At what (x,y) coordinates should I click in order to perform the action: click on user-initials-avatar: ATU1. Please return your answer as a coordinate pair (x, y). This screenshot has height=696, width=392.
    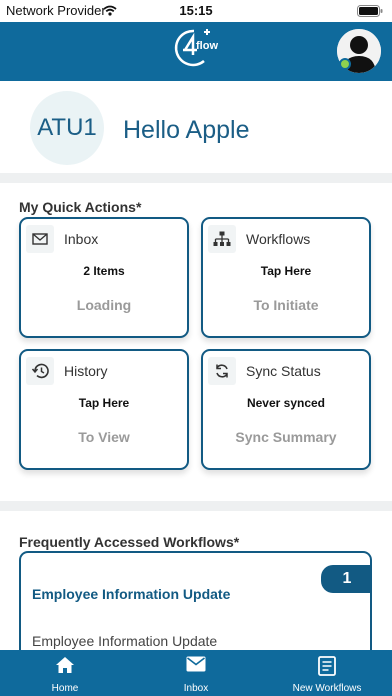
    Looking at the image, I should click on (67, 128).